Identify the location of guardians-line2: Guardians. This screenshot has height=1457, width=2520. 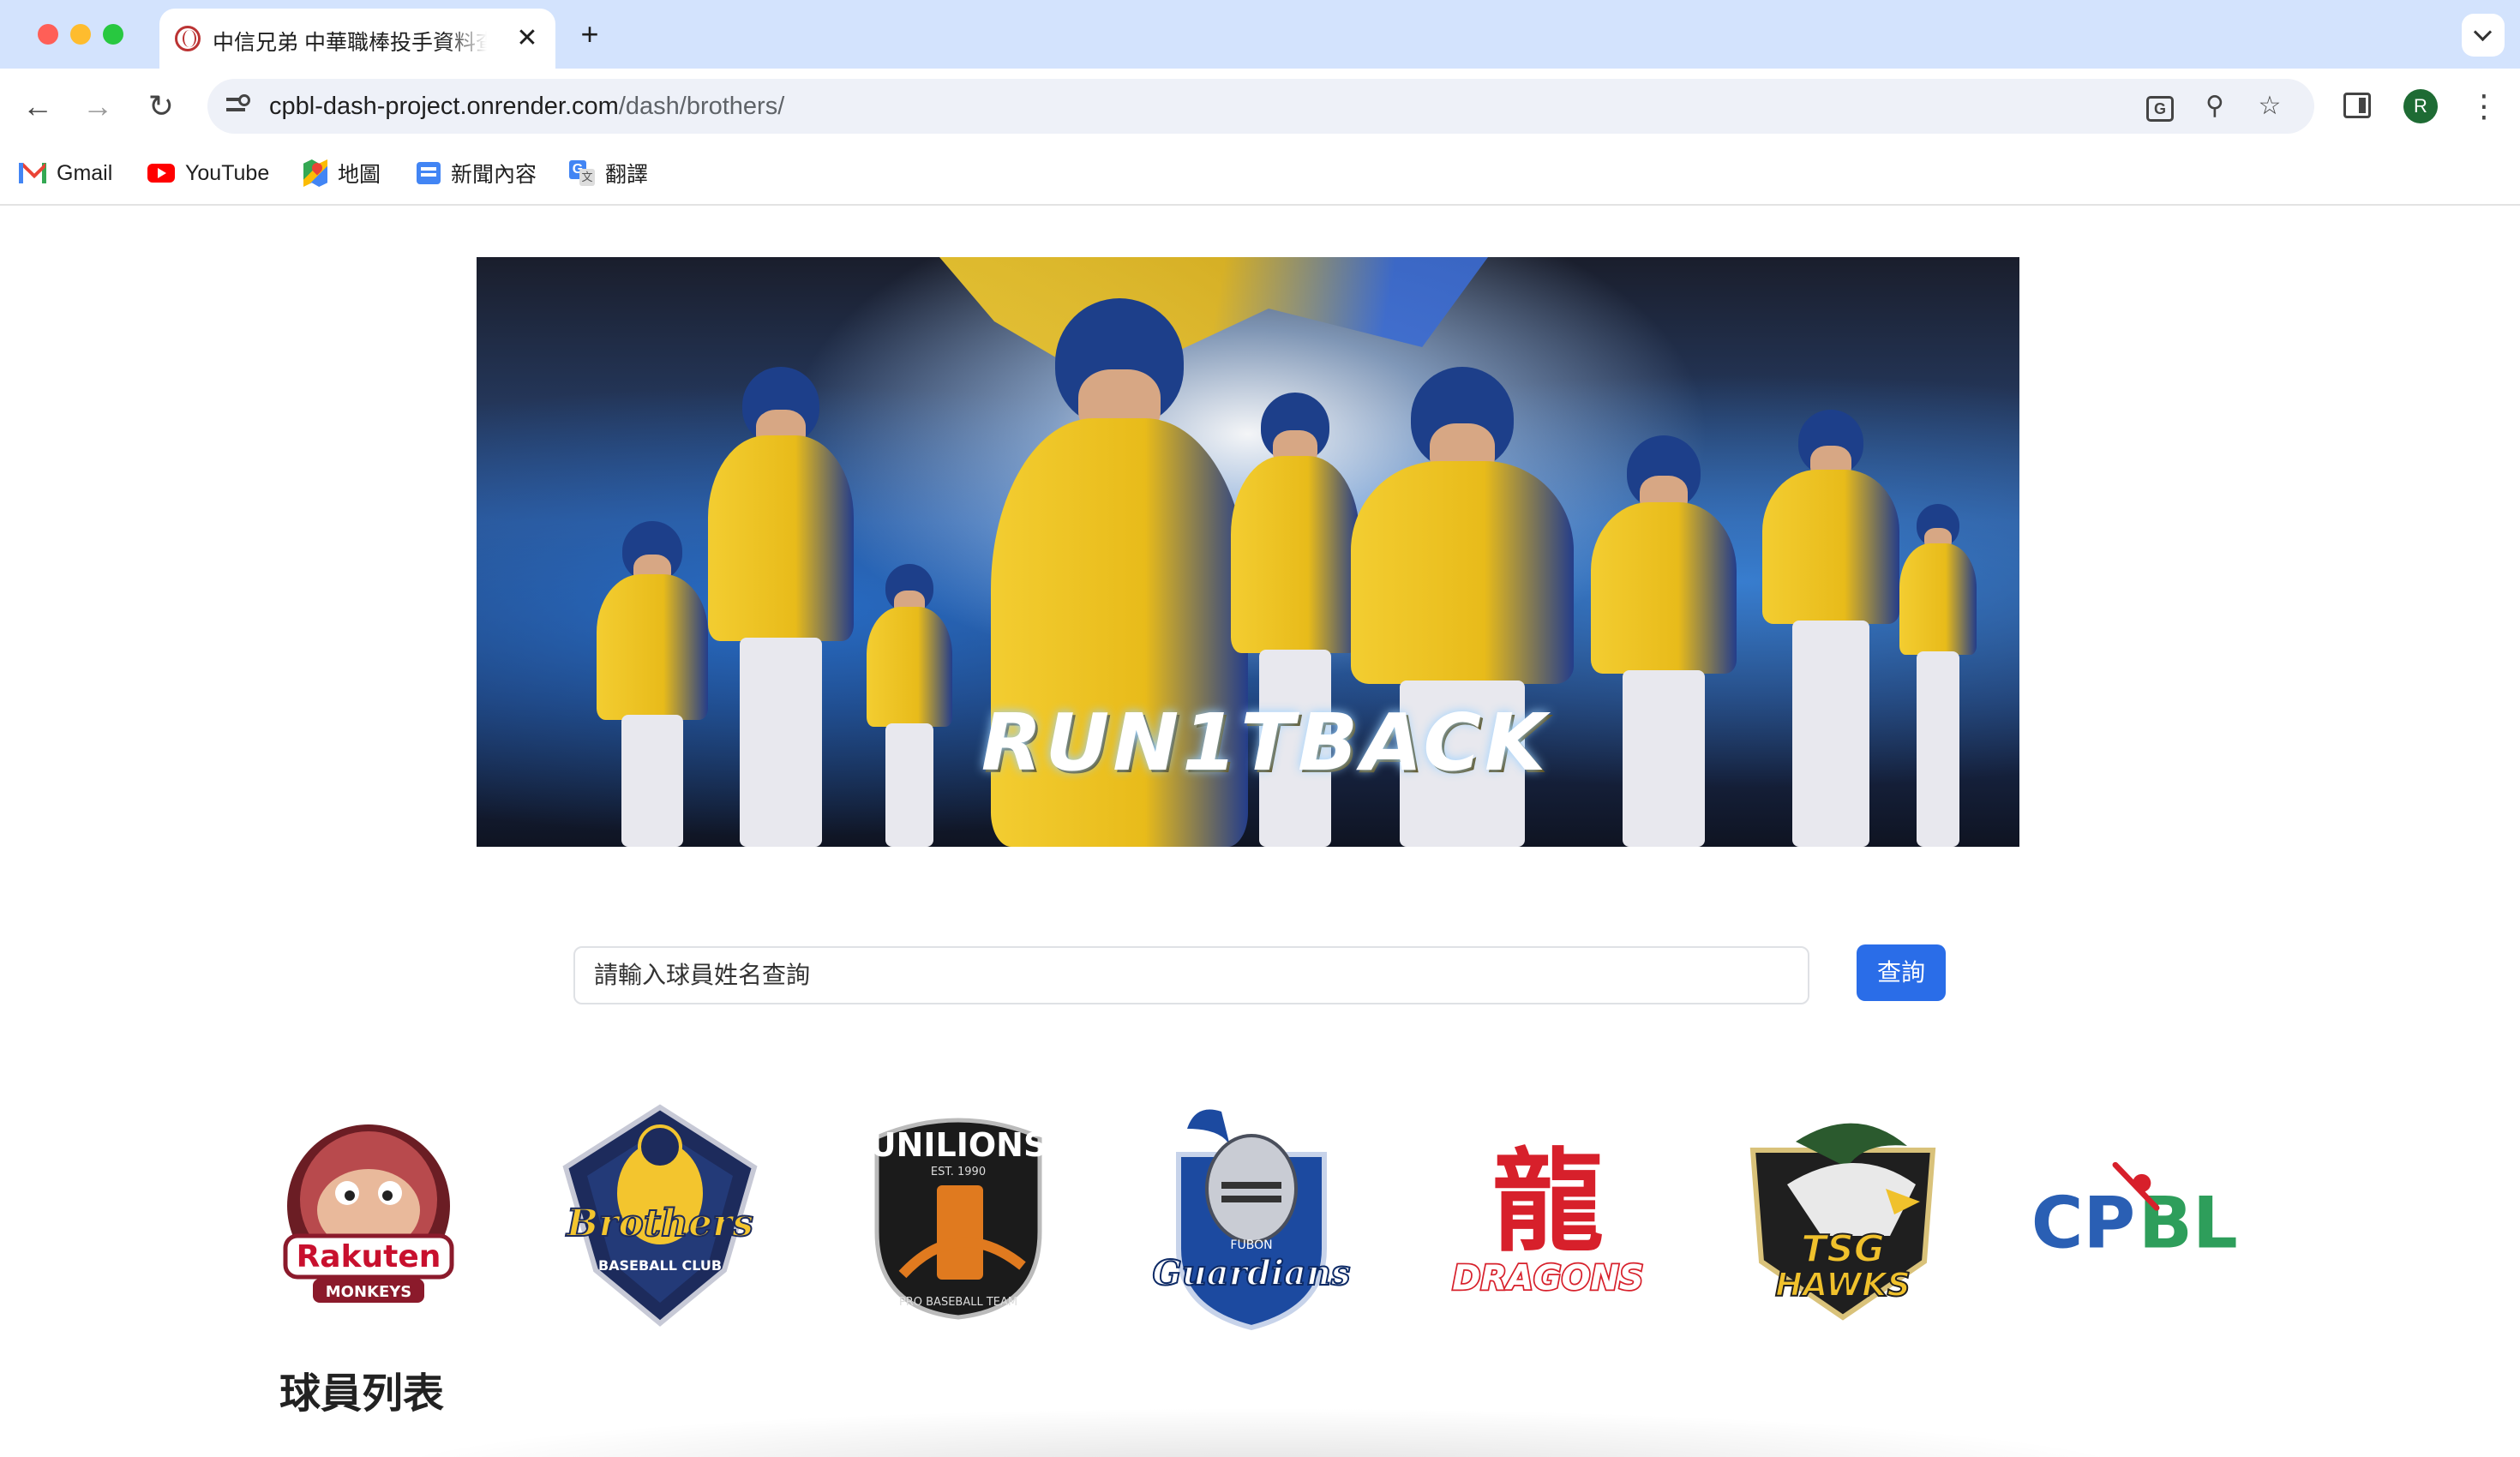
(1252, 1273).